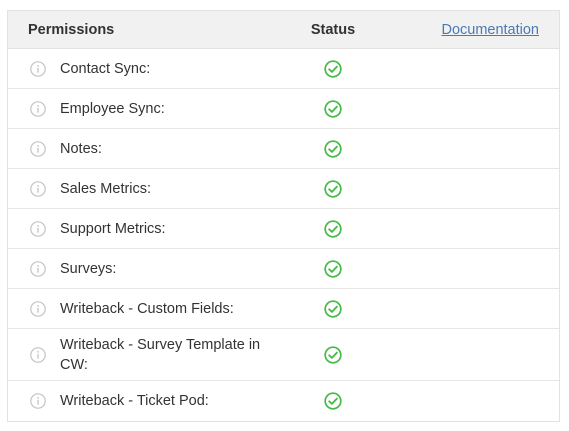  I want to click on permission-label: Sales Metrics:, so click(106, 188).